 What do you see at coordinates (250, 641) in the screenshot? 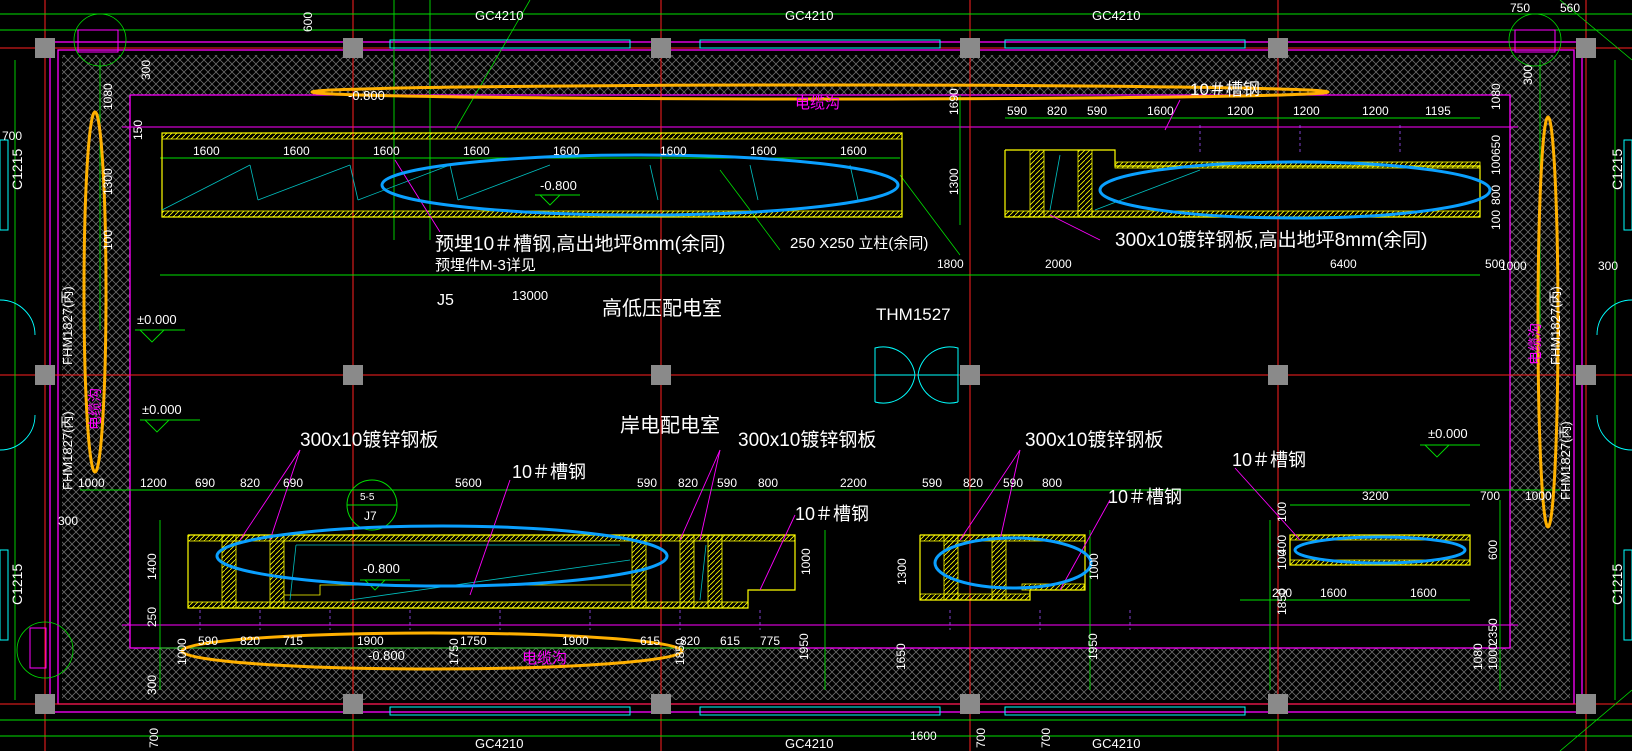
I see `dim-bc-3: 820` at bounding box center [250, 641].